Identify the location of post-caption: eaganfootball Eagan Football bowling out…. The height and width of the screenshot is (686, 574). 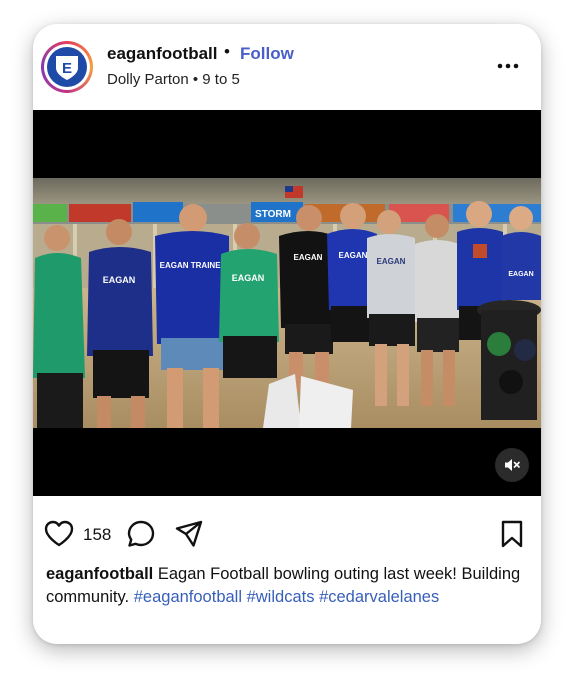
(286, 585).